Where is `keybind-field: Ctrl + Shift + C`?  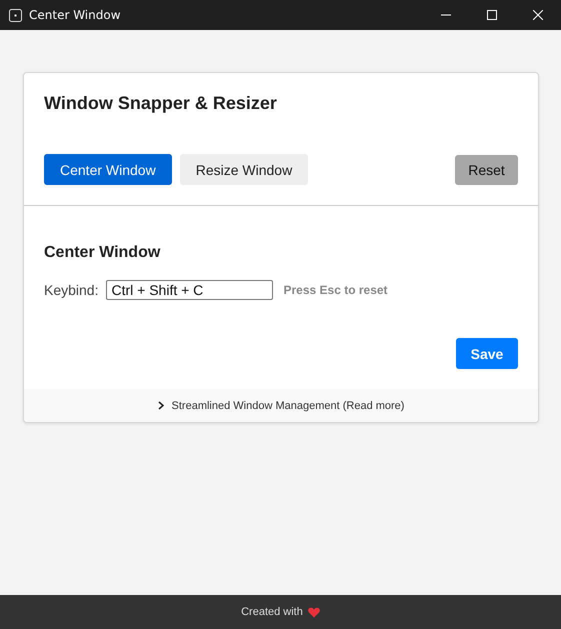
keybind-field: Ctrl + Shift + C is located at coordinates (190, 290).